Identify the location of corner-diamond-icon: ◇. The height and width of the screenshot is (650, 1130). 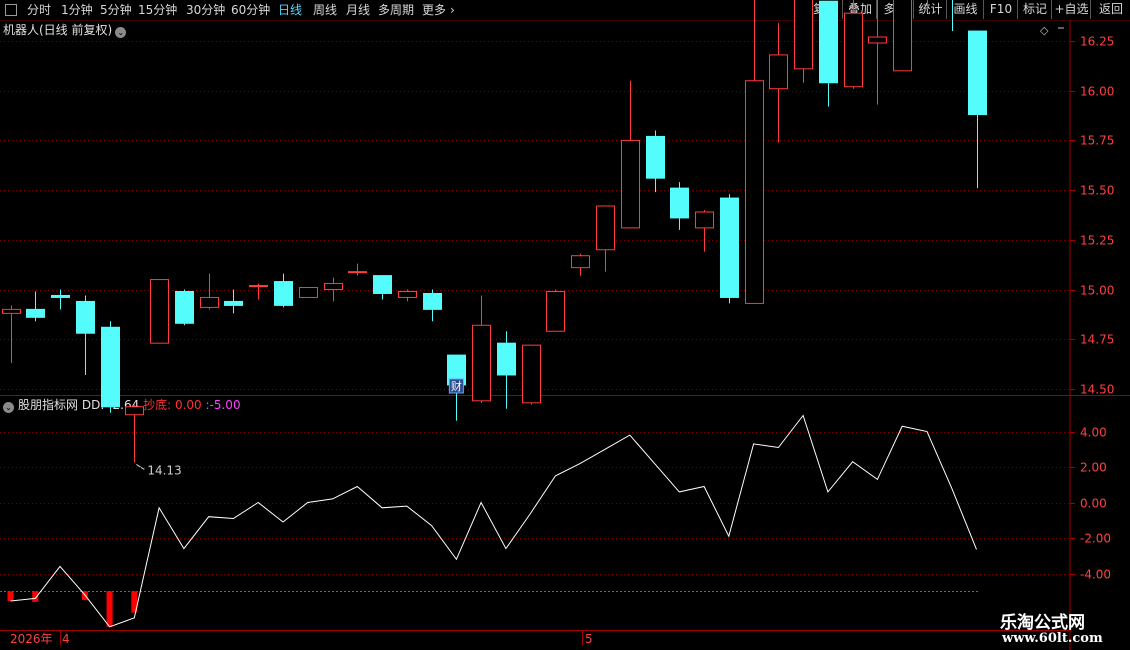
(1044, 30).